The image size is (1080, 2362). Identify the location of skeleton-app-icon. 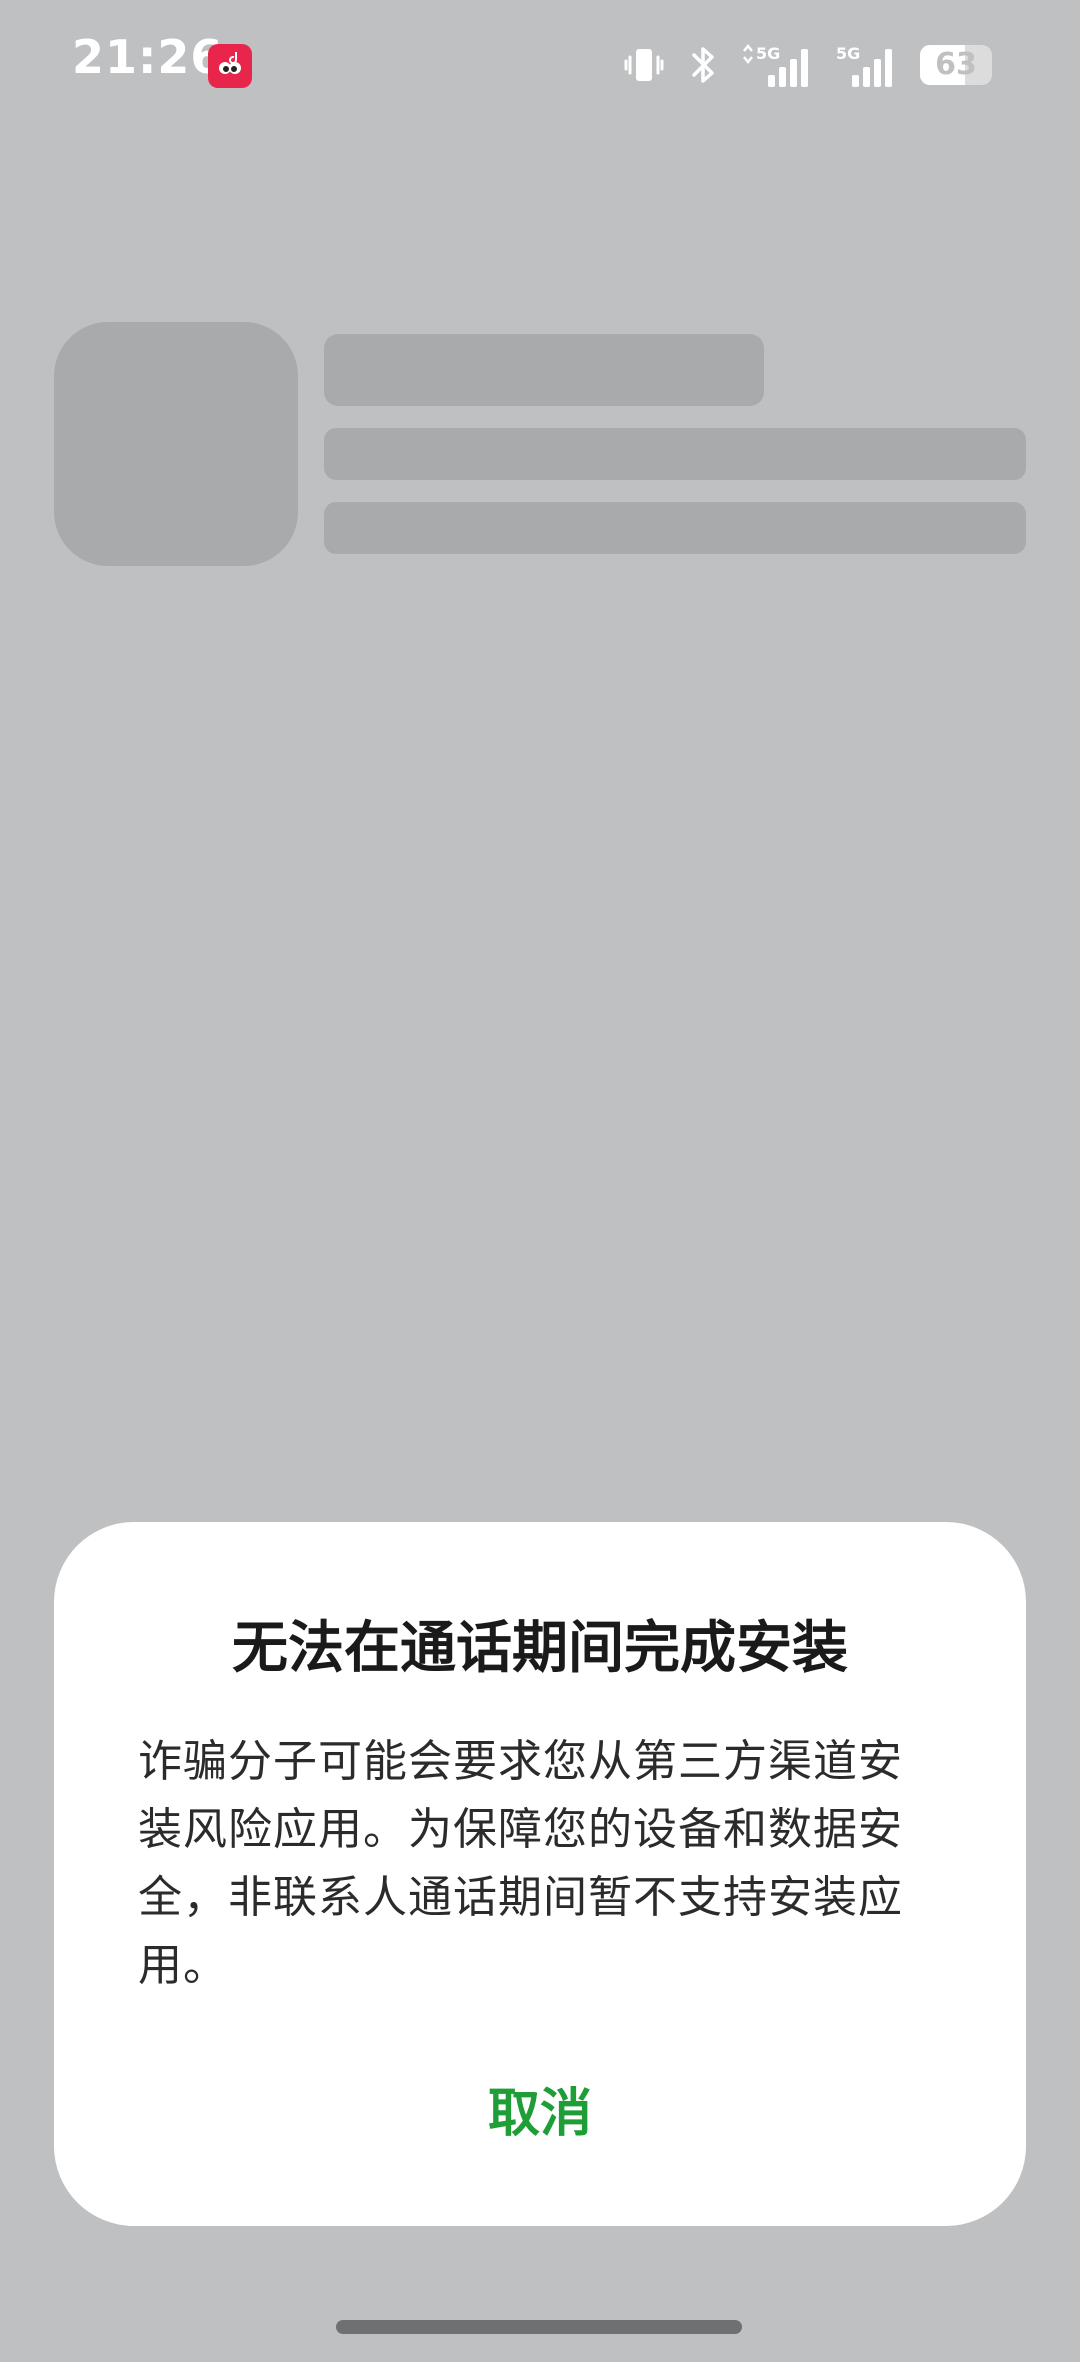
(176, 444).